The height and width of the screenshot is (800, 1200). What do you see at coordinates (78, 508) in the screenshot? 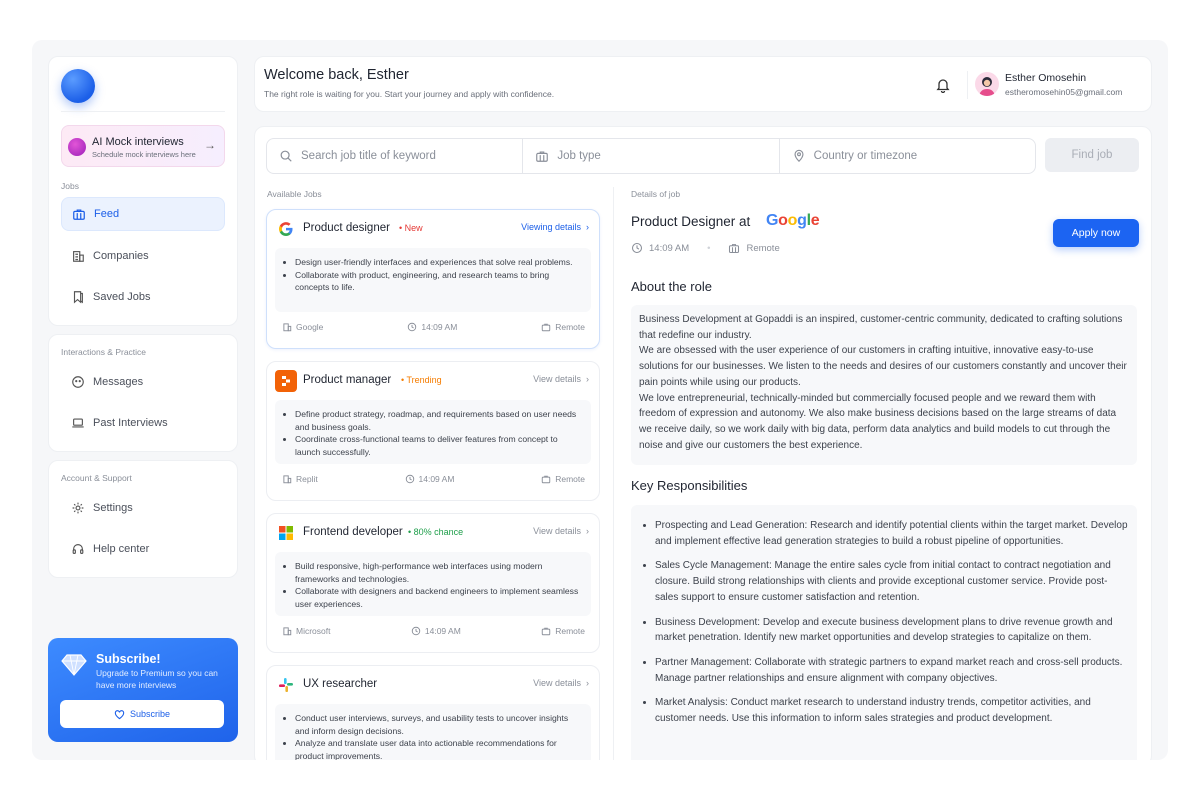
I see `gear-icon` at bounding box center [78, 508].